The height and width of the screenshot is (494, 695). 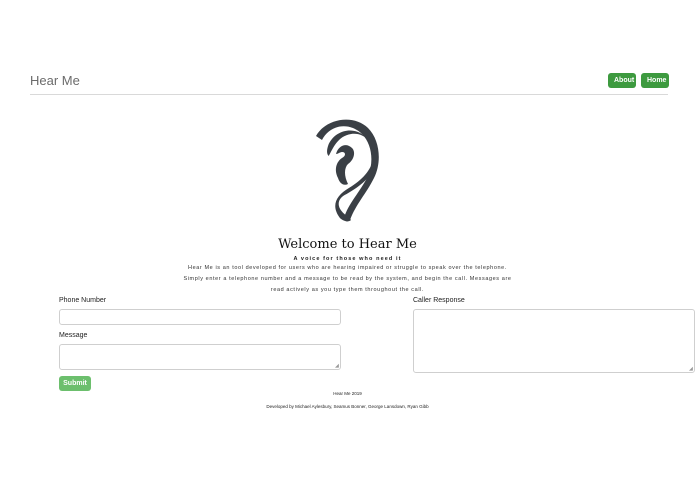 I want to click on phone-number-label: Phone Number, so click(x=83, y=300).